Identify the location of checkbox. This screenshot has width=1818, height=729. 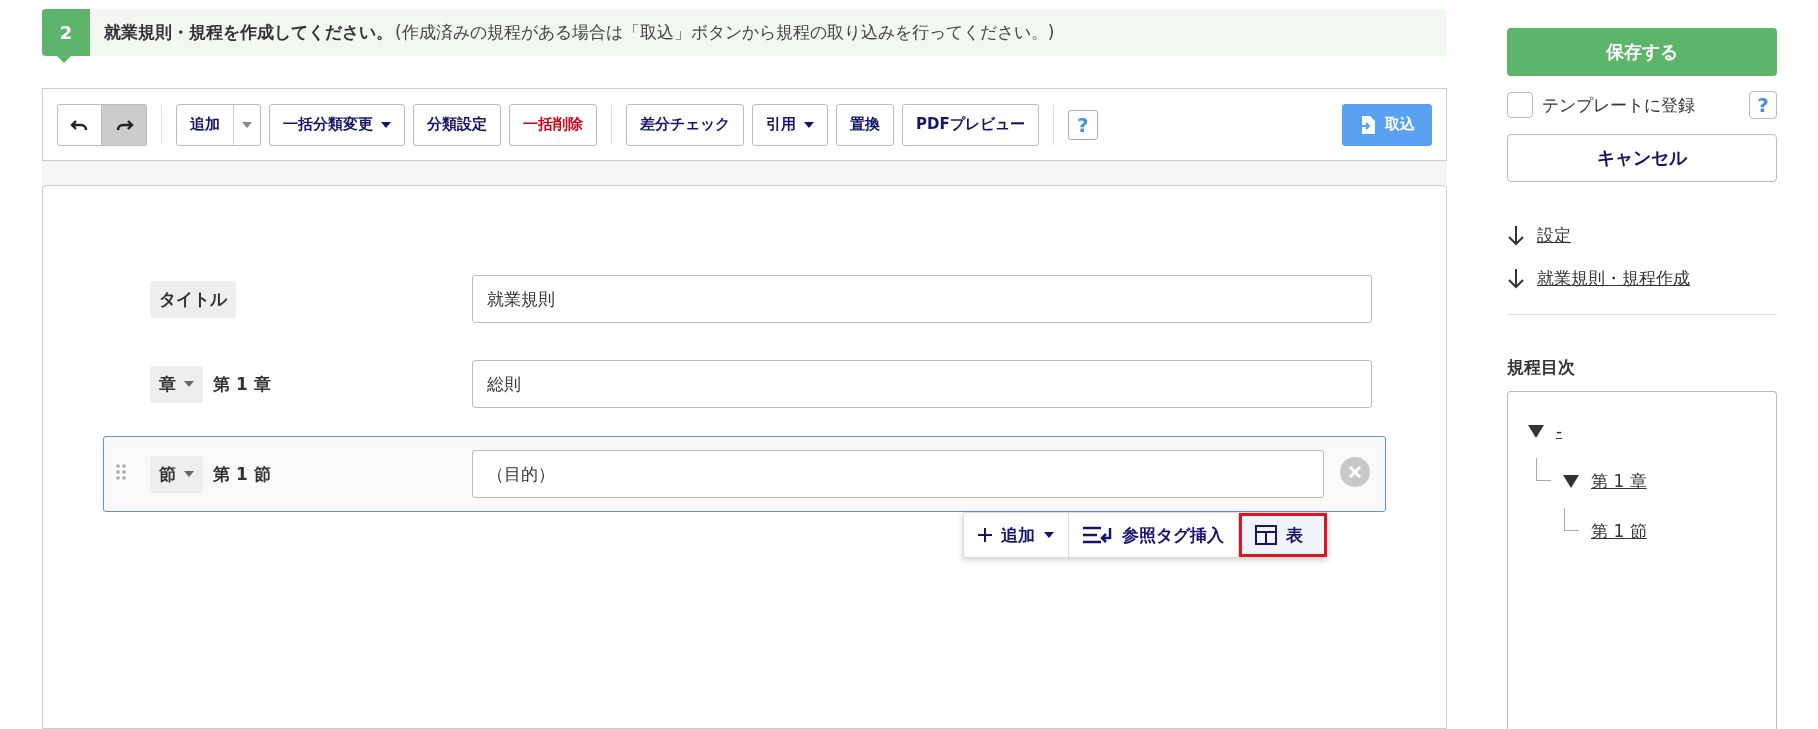
(1520, 105).